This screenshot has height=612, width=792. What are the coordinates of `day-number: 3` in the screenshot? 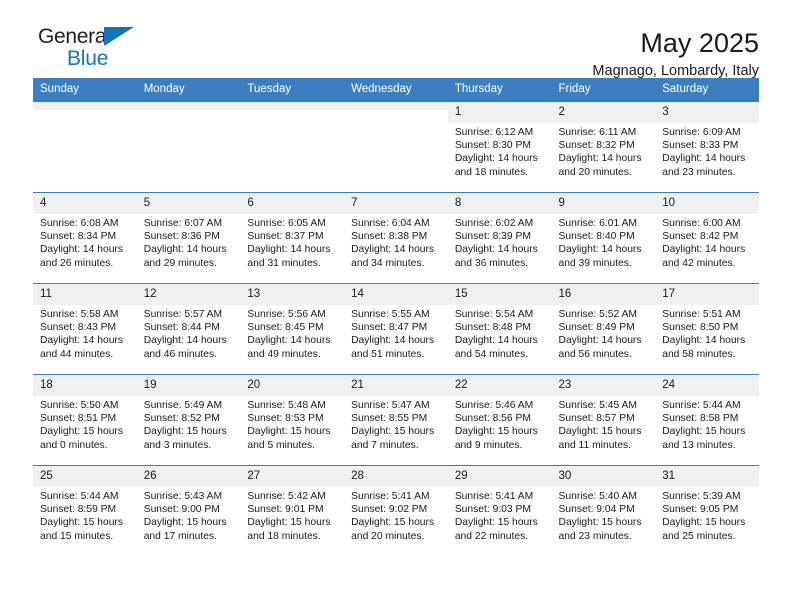 It's located at (707, 112).